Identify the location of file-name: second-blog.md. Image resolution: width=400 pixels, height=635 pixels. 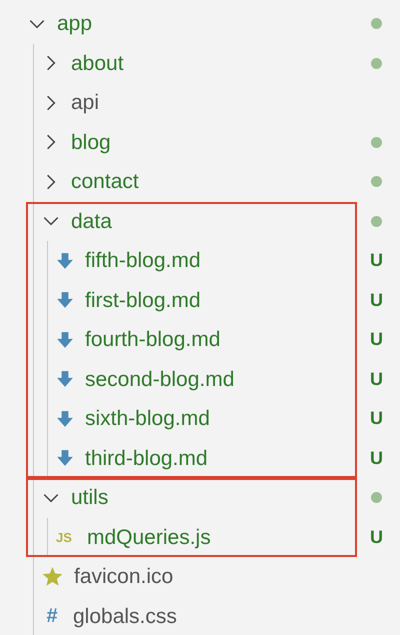
(159, 379).